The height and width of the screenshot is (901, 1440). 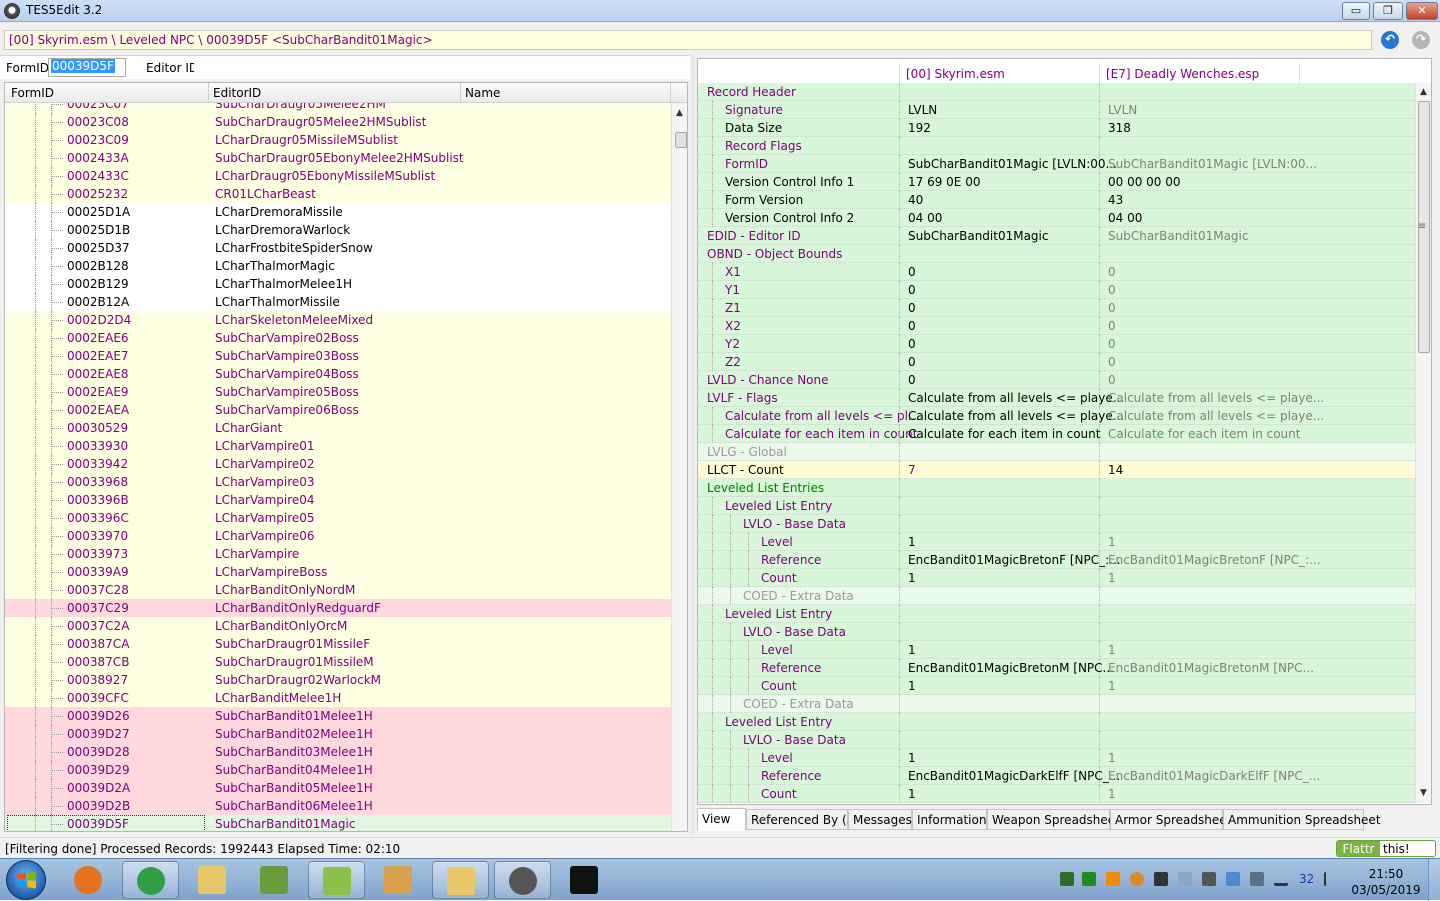 I want to click on signal-icon, so click(x=1281, y=879).